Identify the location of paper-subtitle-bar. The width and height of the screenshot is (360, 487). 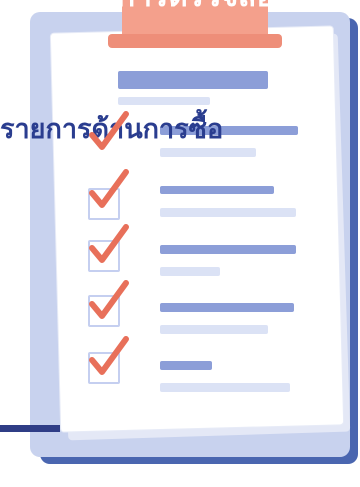
(164, 101).